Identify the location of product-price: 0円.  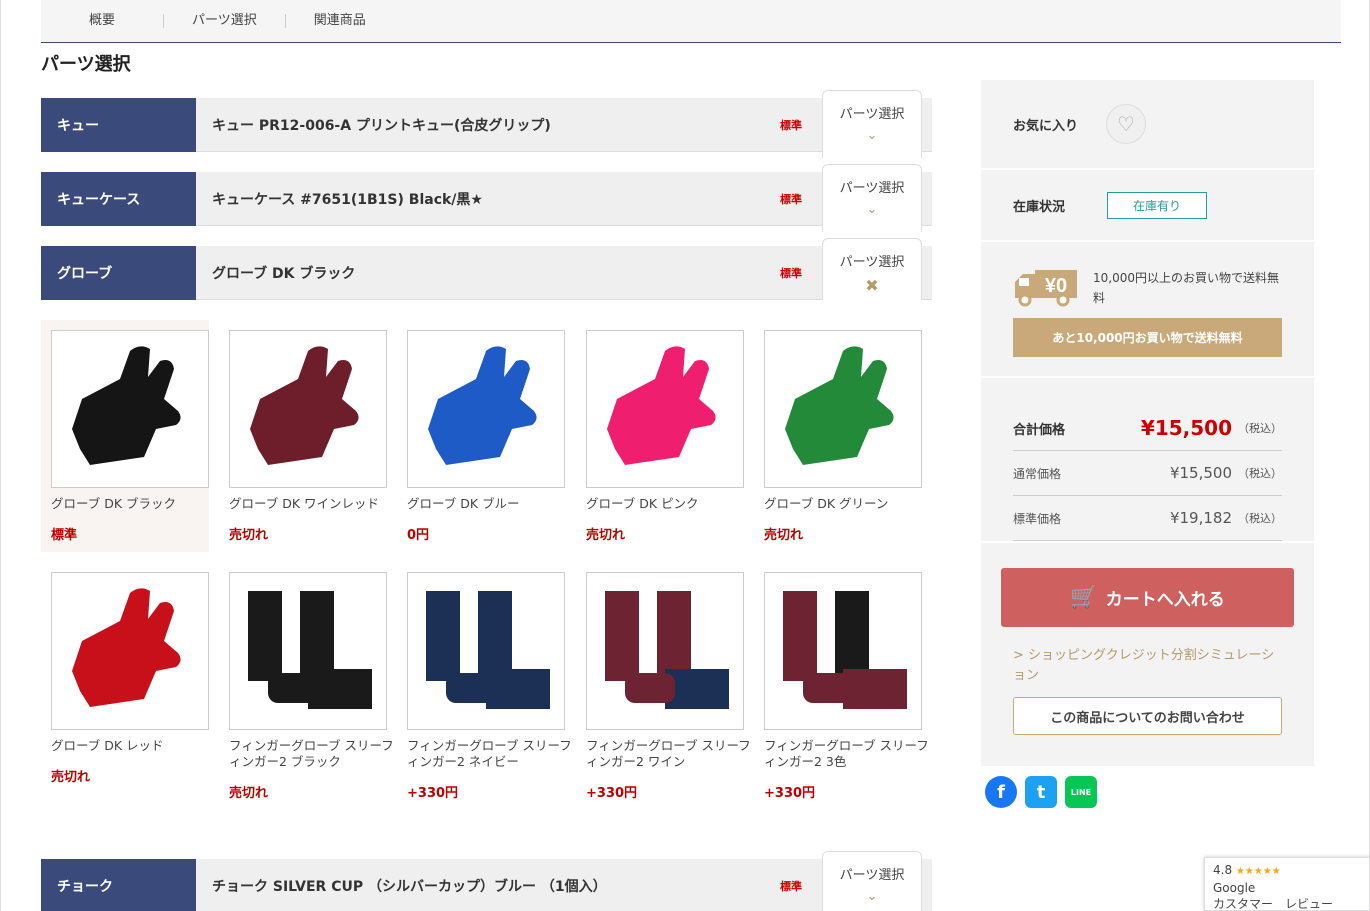
(418, 535).